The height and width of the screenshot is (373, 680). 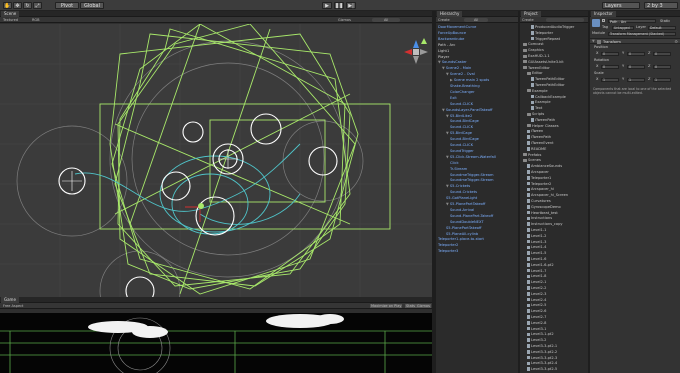 What do you see at coordinates (444, 20) in the screenshot?
I see `hierarchy-create-button: Create` at bounding box center [444, 20].